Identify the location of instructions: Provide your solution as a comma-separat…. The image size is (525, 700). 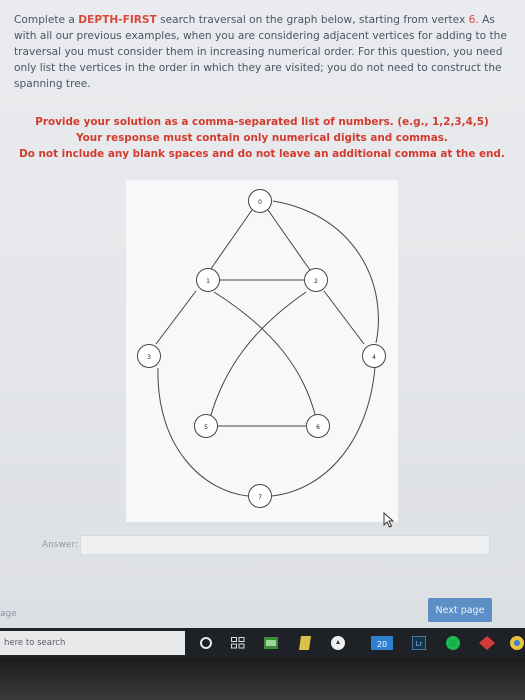
(262, 138).